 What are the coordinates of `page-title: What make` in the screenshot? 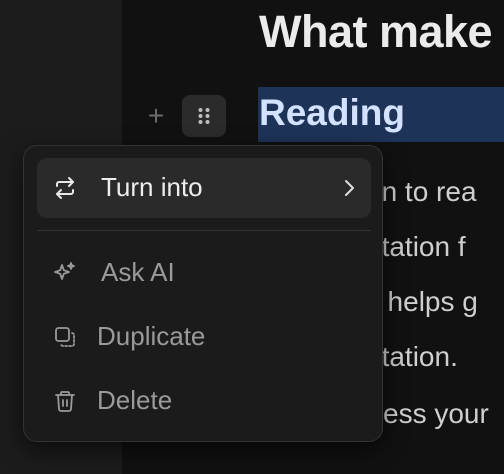 It's located at (376, 31).